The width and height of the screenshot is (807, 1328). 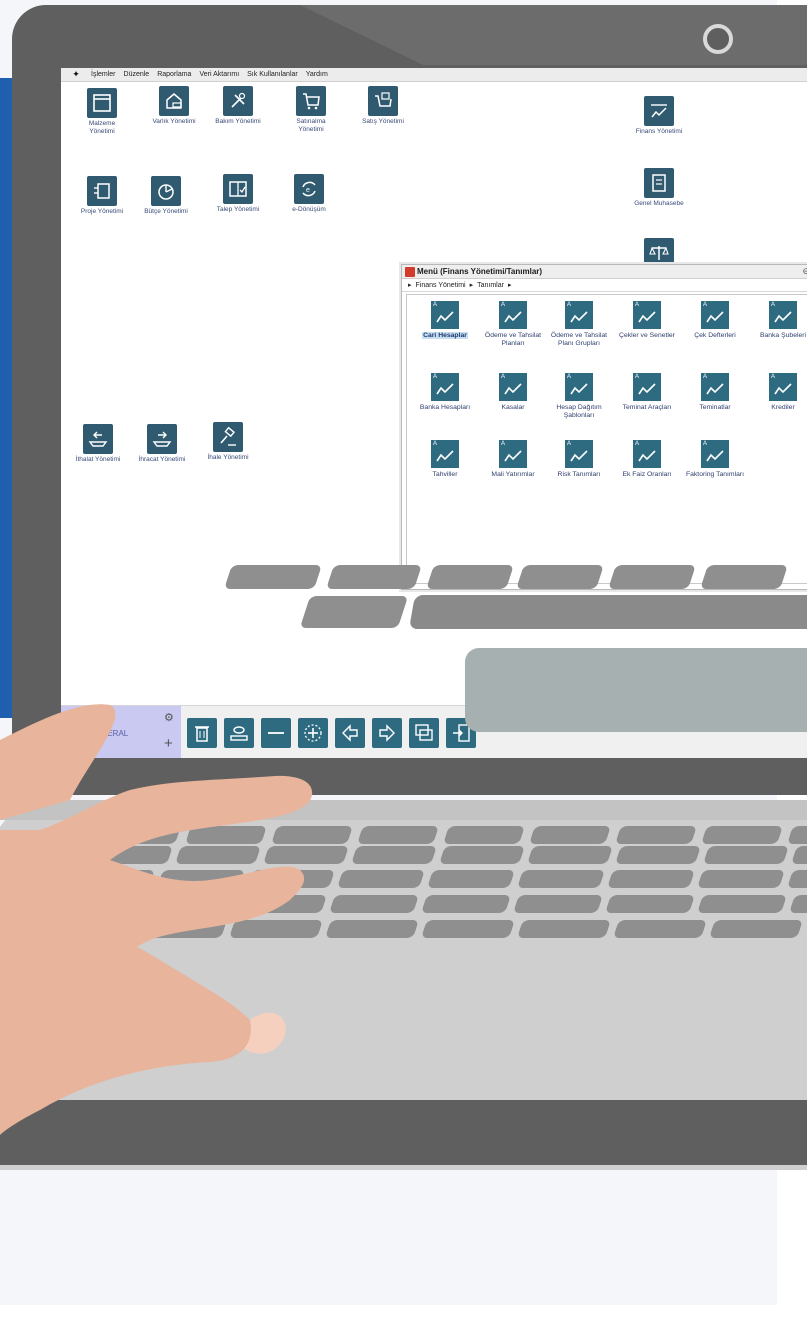 I want to click on menu-item: A Banka Hesapları, so click(x=445, y=392).